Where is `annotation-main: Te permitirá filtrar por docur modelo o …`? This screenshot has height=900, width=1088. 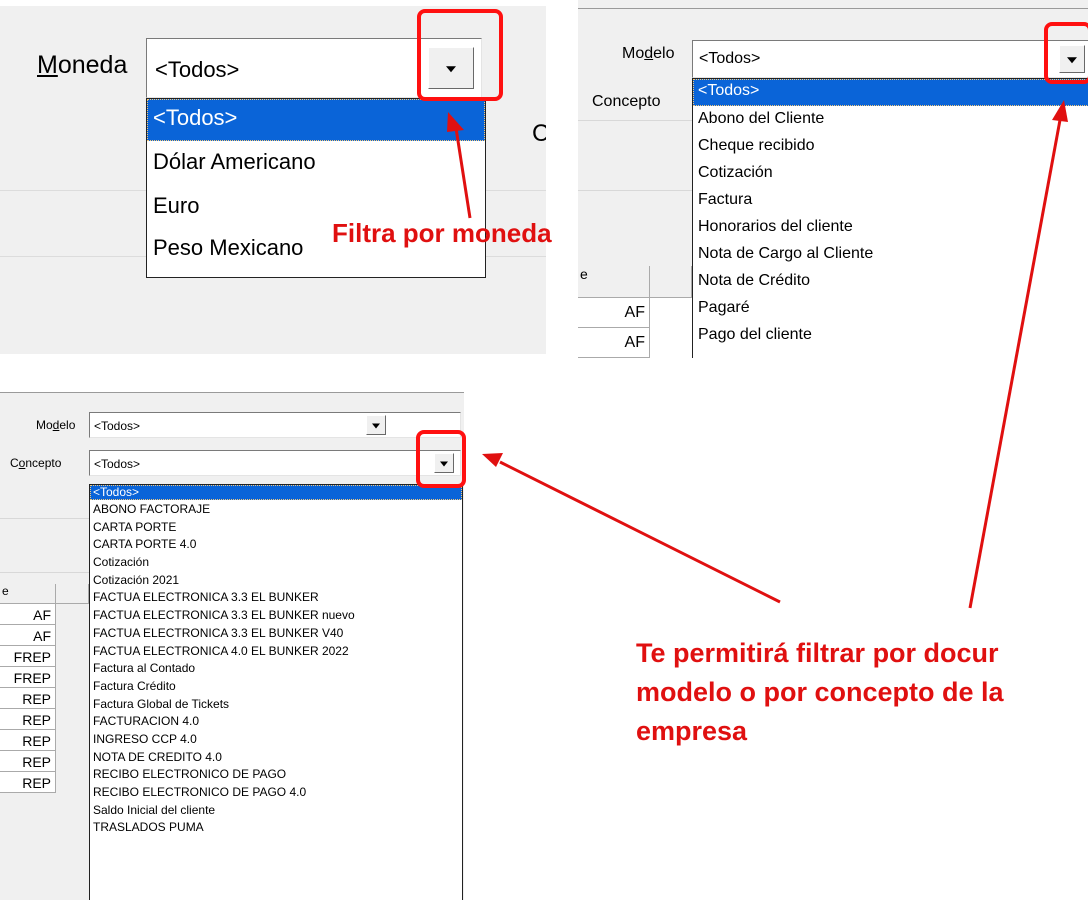
annotation-main: Te permitirá filtrar por docur modelo o … is located at coordinates (820, 692).